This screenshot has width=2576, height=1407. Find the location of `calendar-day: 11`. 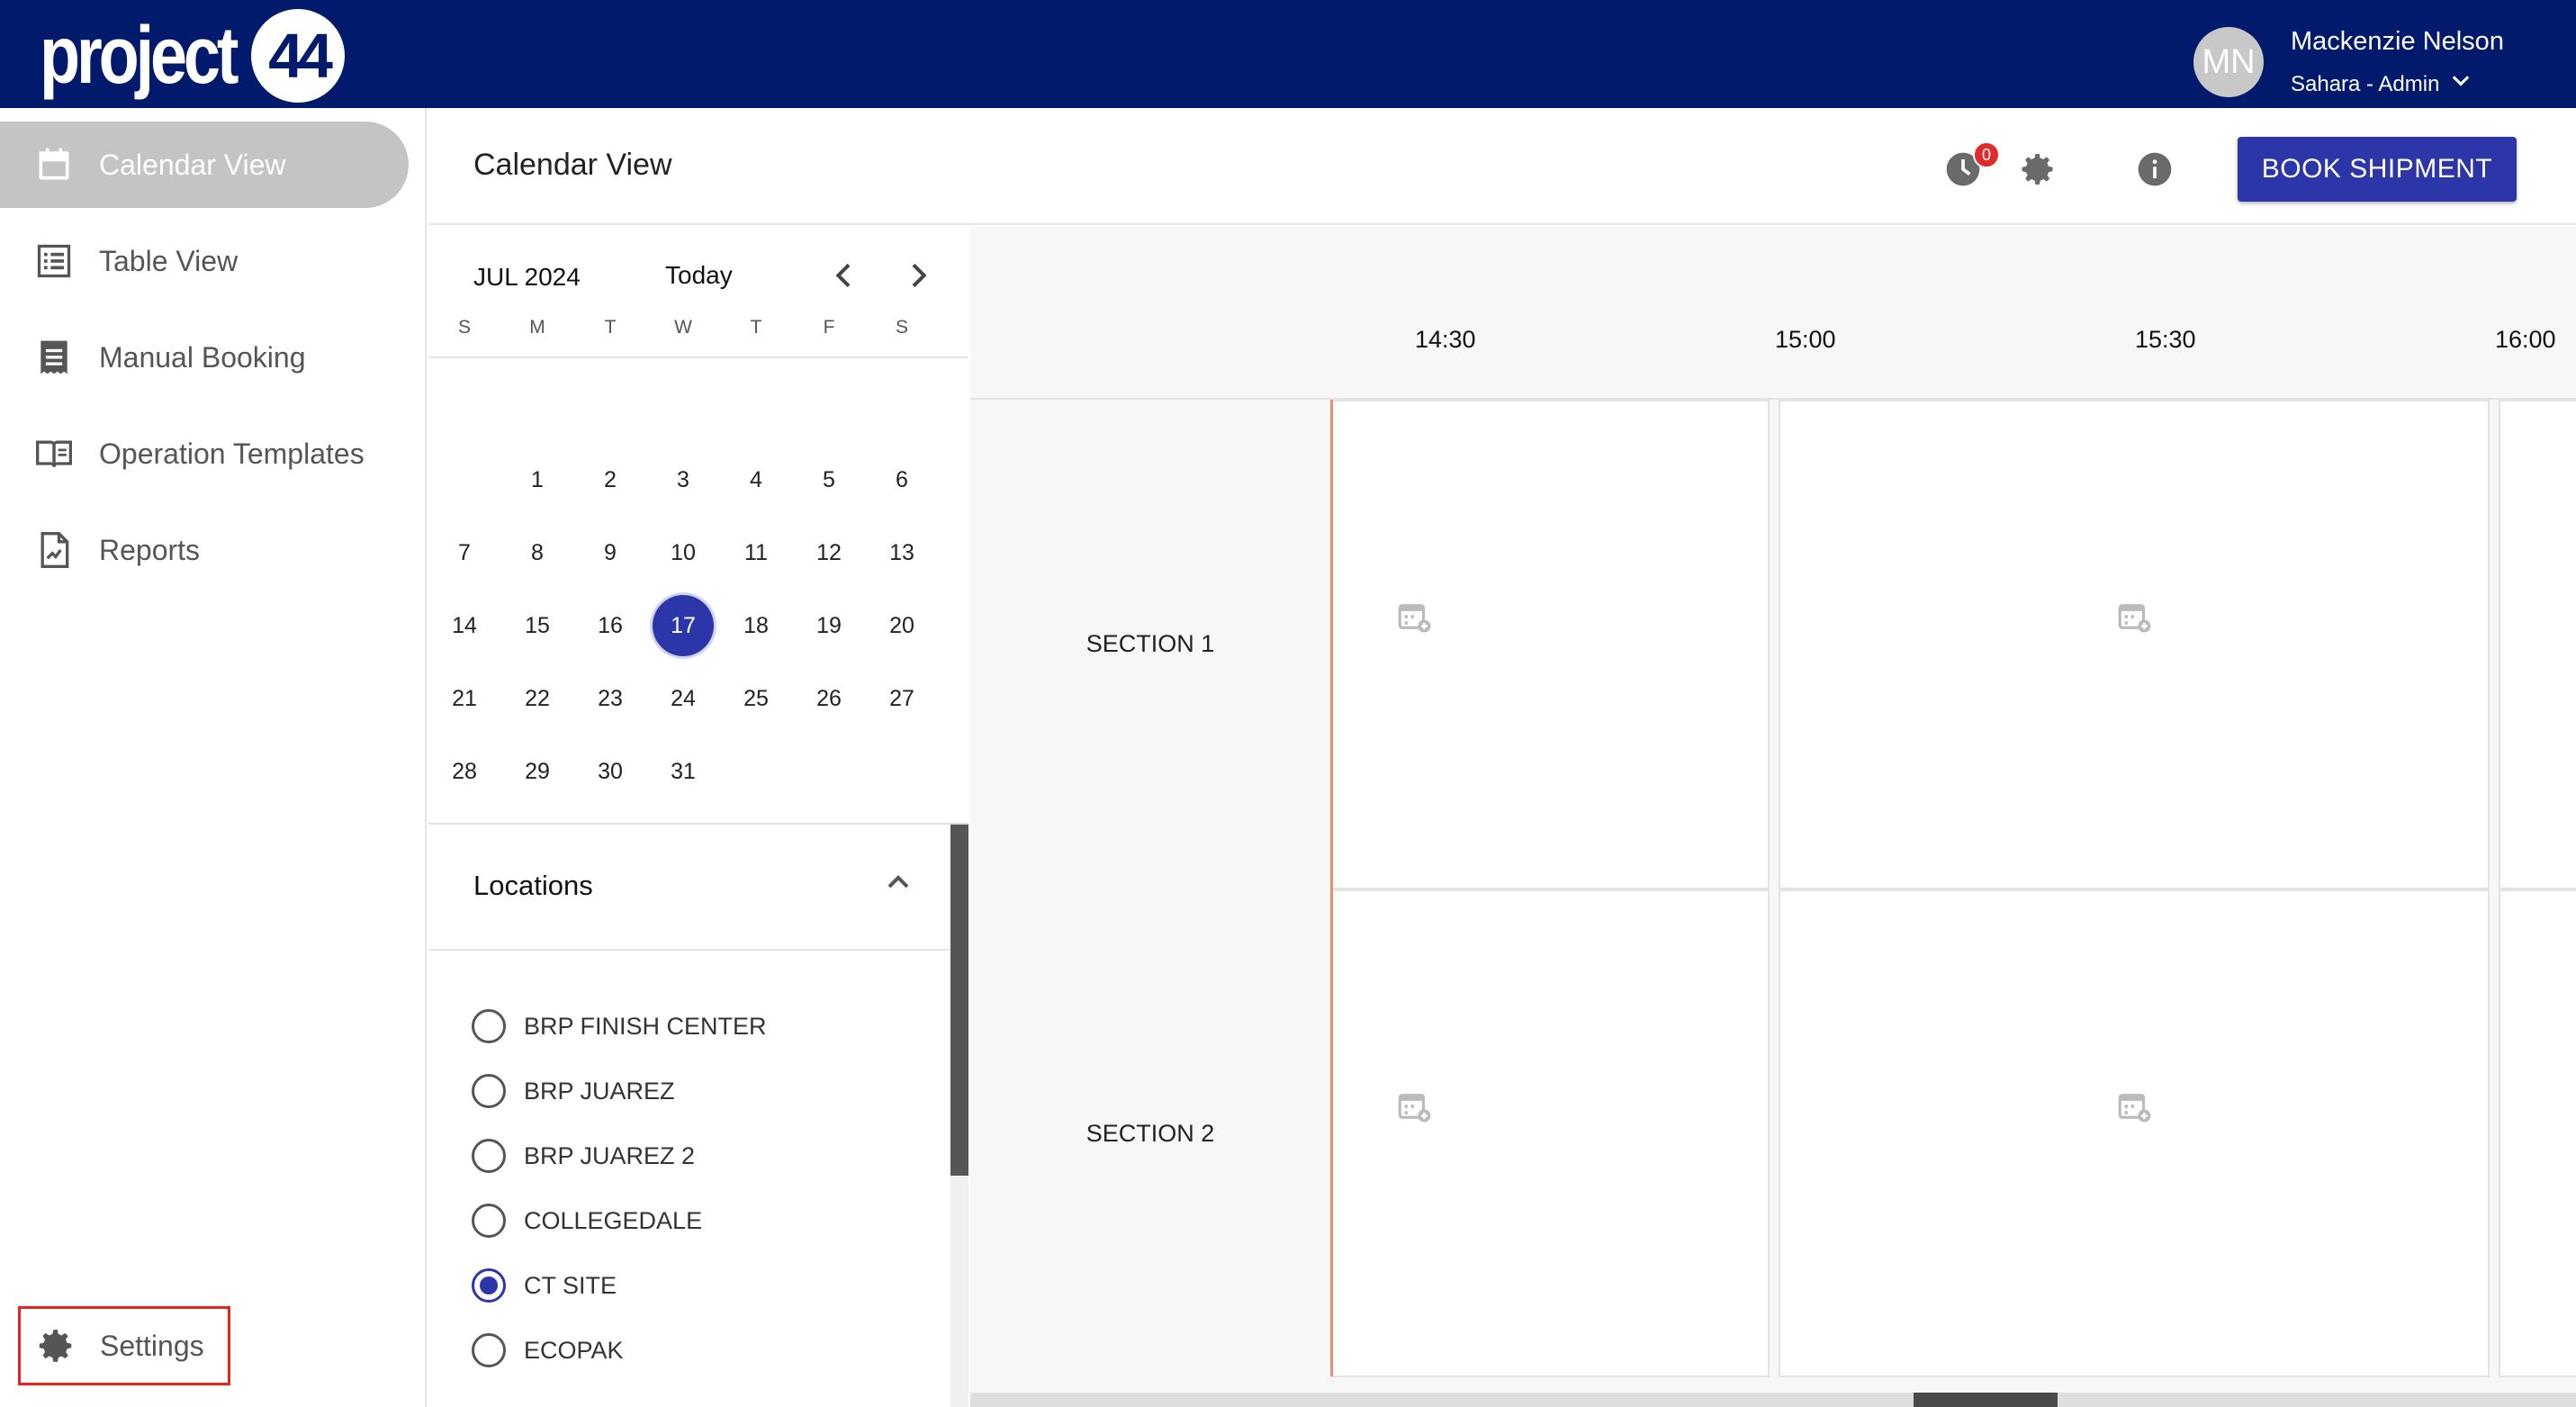

calendar-day: 11 is located at coordinates (756, 552).